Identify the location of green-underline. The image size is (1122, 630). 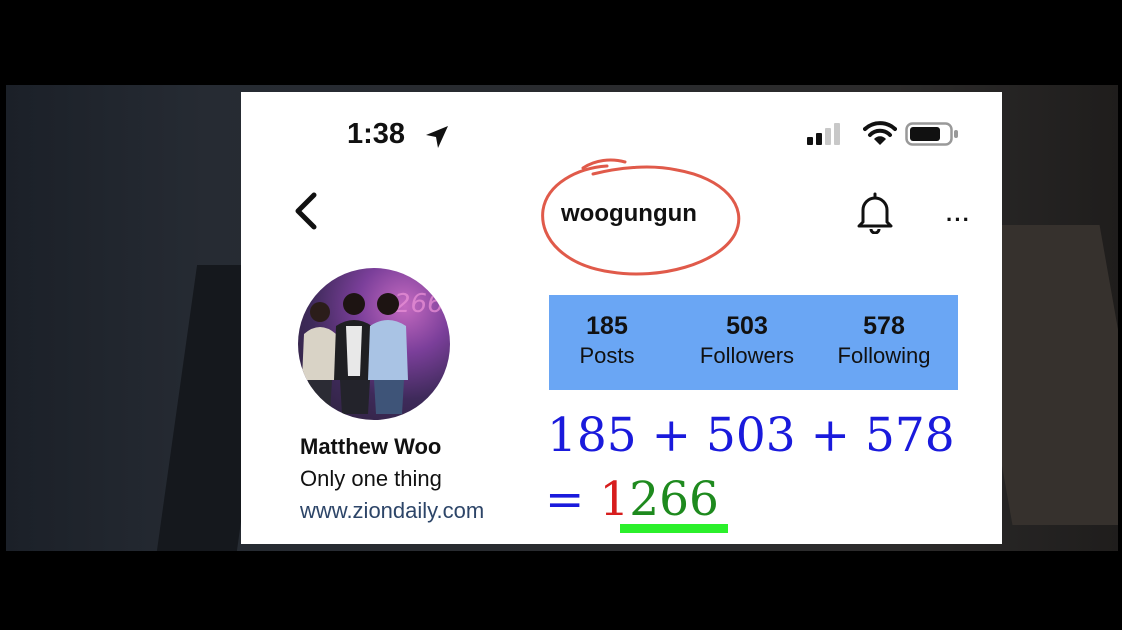
(674, 528).